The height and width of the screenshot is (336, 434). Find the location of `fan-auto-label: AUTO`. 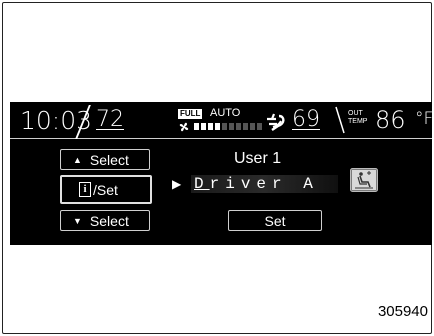

fan-auto-label: AUTO is located at coordinates (225, 113).